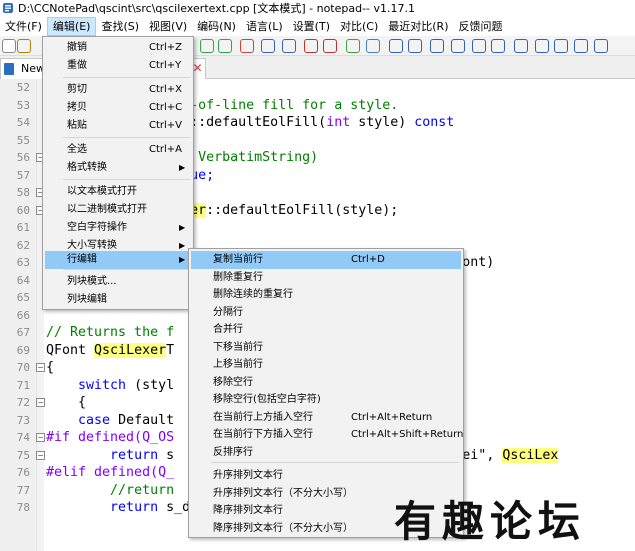 Image resolution: width=635 pixels, height=551 pixels. Describe the element at coordinates (521, 46) in the screenshot. I see `split-icon` at that location.